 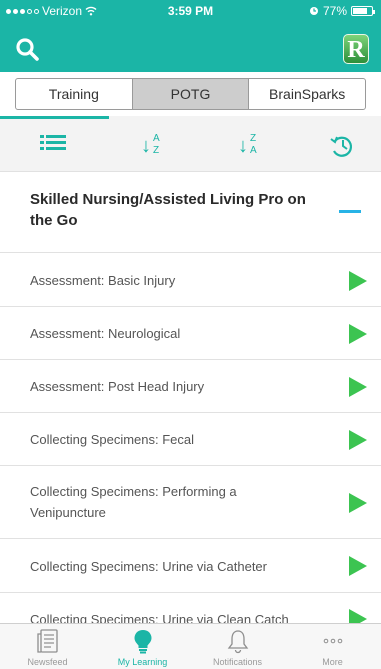 What do you see at coordinates (333, 641) in the screenshot?
I see `more-icon` at bounding box center [333, 641].